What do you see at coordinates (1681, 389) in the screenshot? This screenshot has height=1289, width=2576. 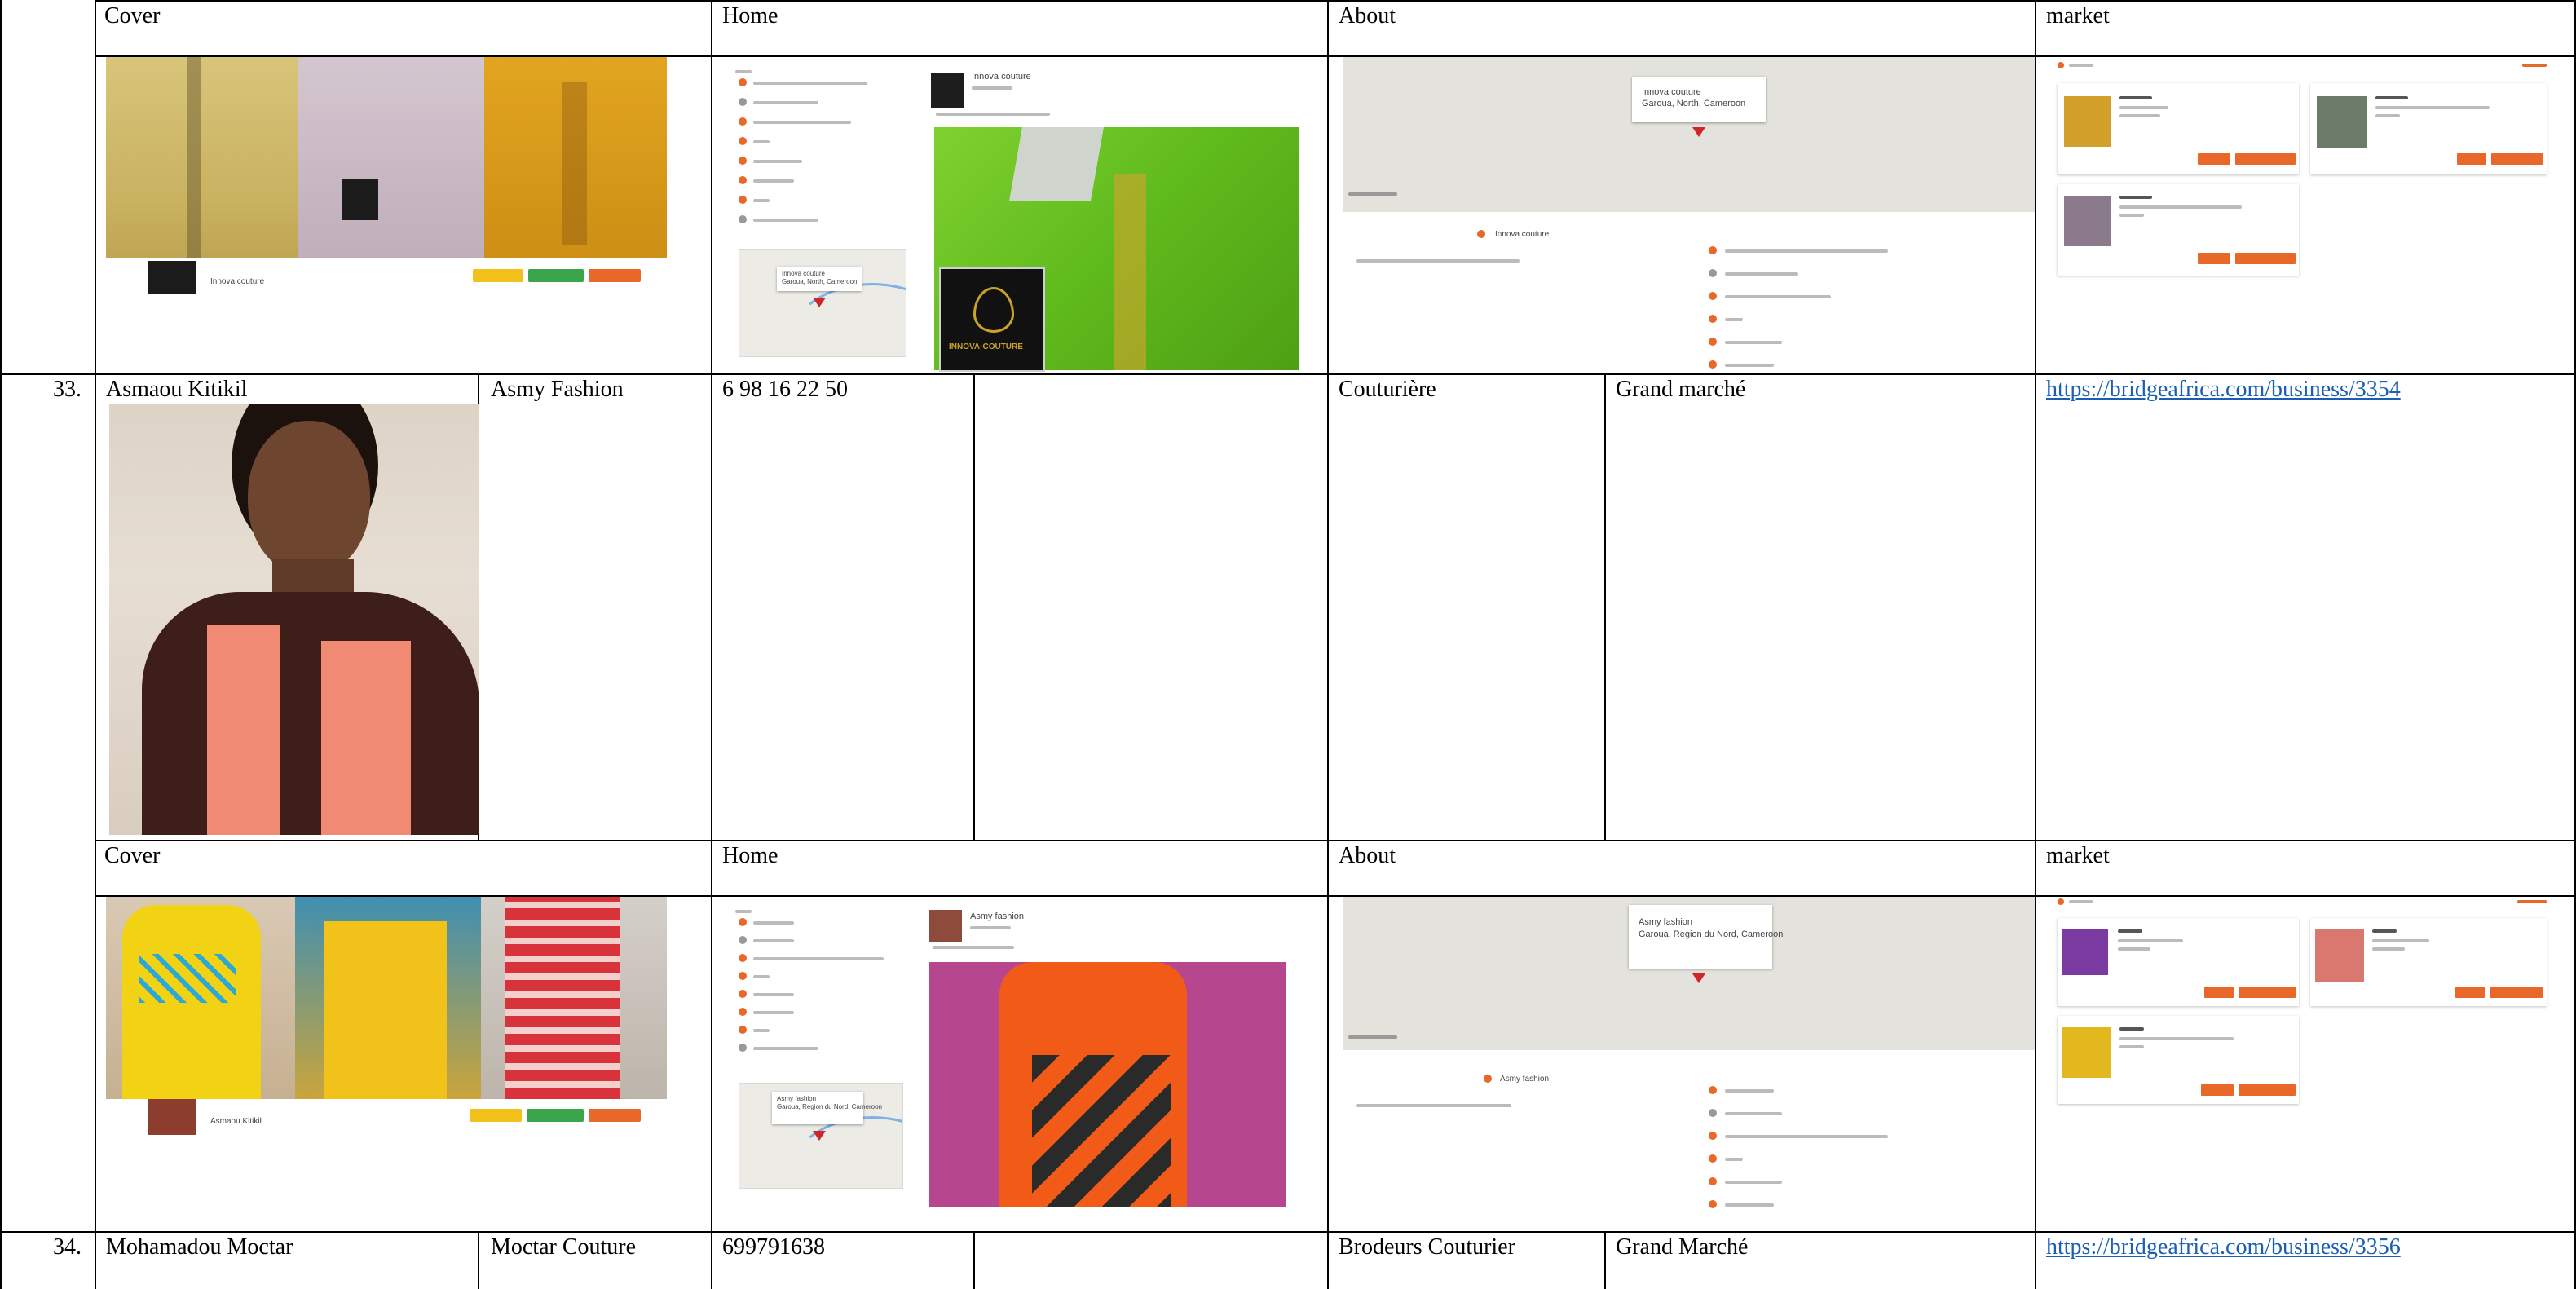 I see `location: Grand marché` at bounding box center [1681, 389].